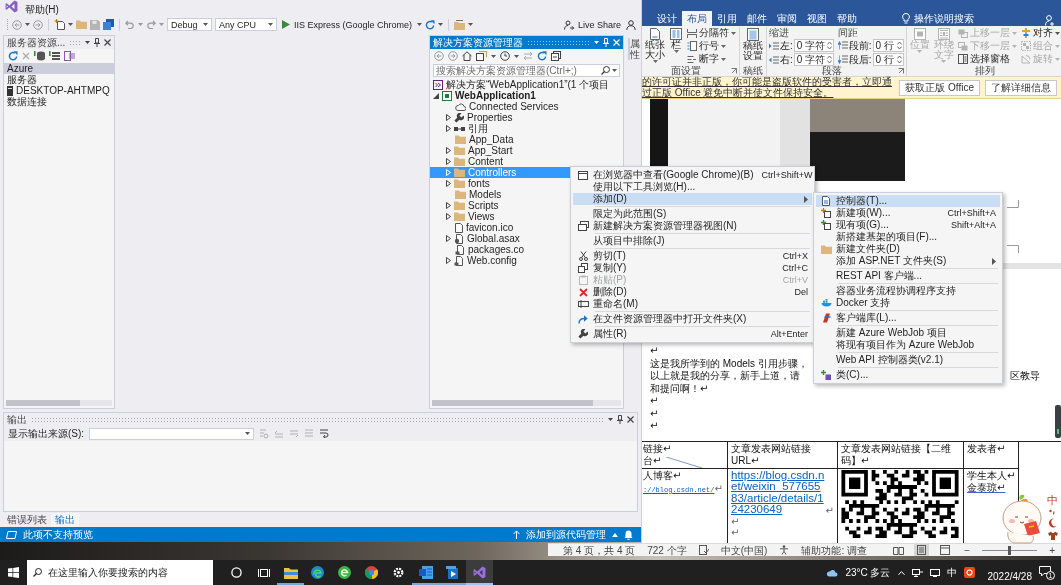  Describe the element at coordinates (1010, 550) in the screenshot. I see `slider-thumb` at that location.